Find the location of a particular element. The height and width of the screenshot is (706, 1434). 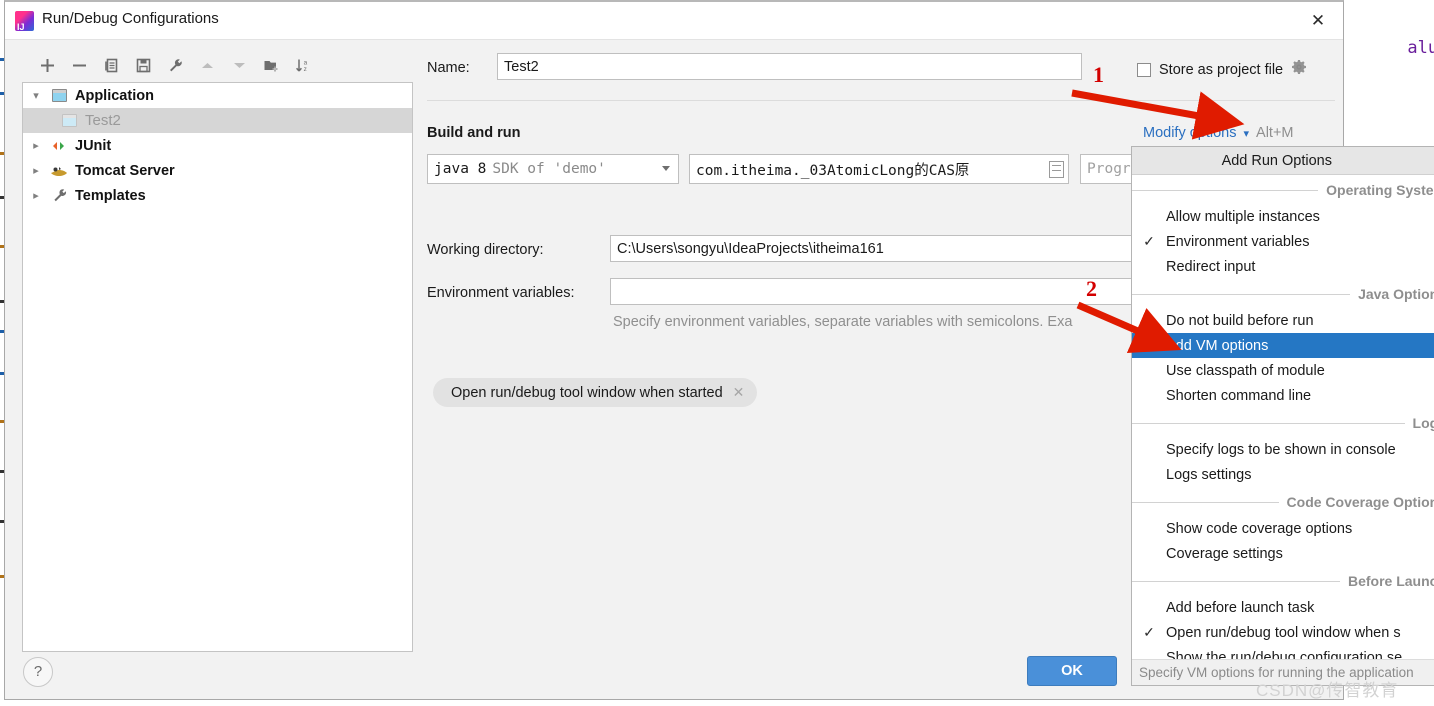

menu-item-label: Open run/debug tool window when s is located at coordinates (1283, 632).